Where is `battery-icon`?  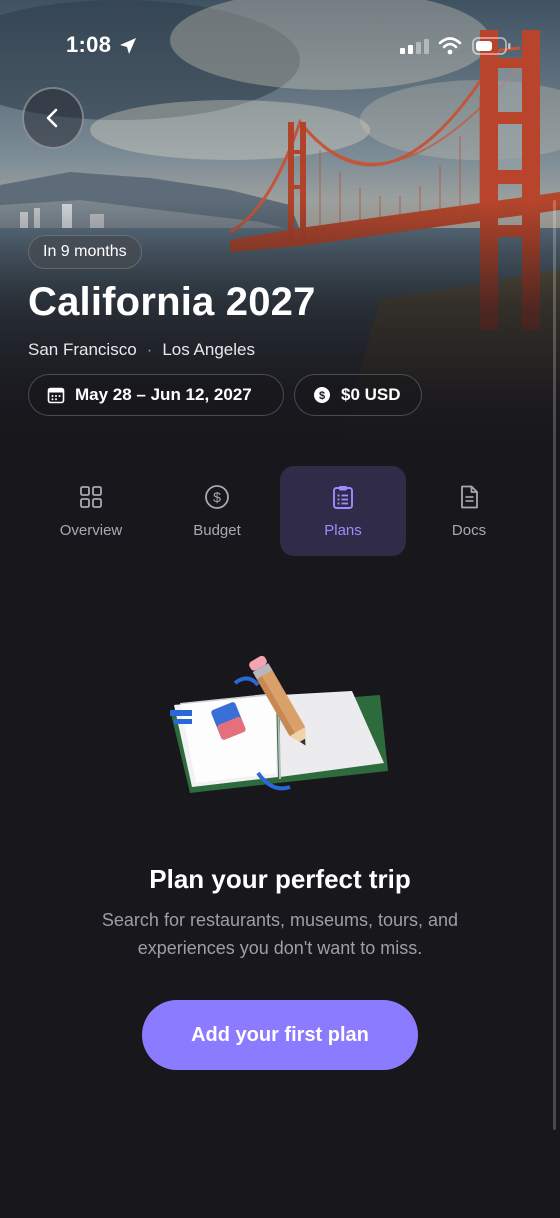
battery-icon is located at coordinates (491, 46).